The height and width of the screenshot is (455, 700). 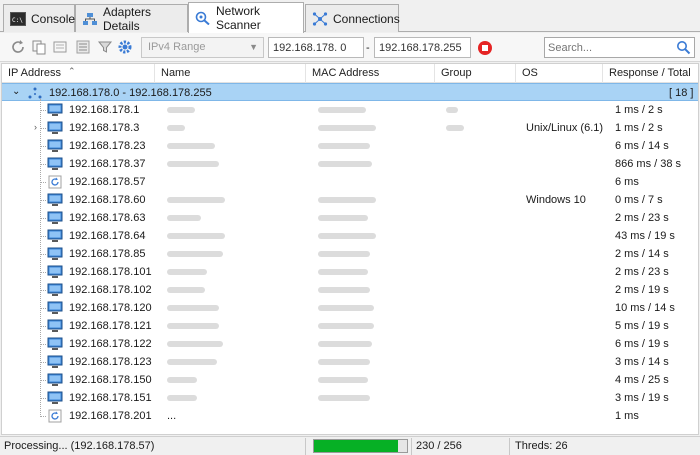 I want to click on response-total-cell: 3 ms / 14 s, so click(x=642, y=362).